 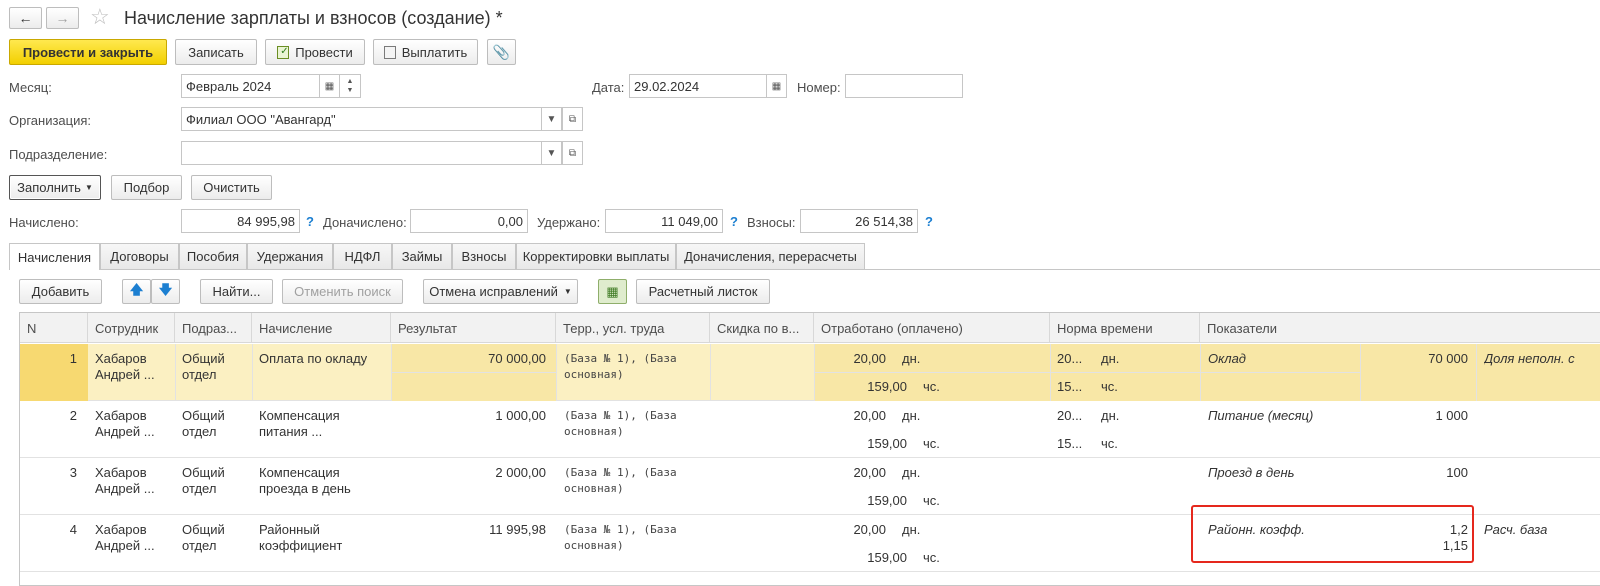 I want to click on attach-button: 📎, so click(x=501, y=52).